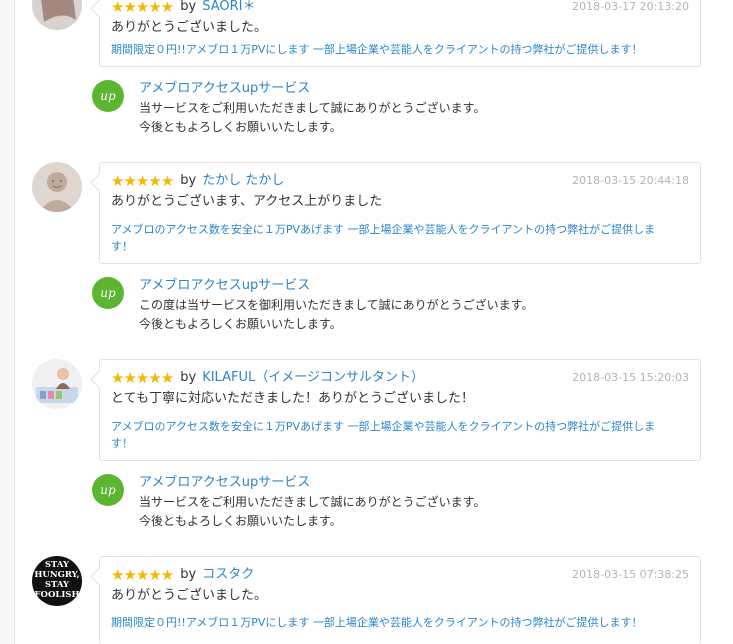  Describe the element at coordinates (292, 398) in the screenshot. I see `review-comment: とても丁寧に対応いただきました！ありがとうございました！` at that location.